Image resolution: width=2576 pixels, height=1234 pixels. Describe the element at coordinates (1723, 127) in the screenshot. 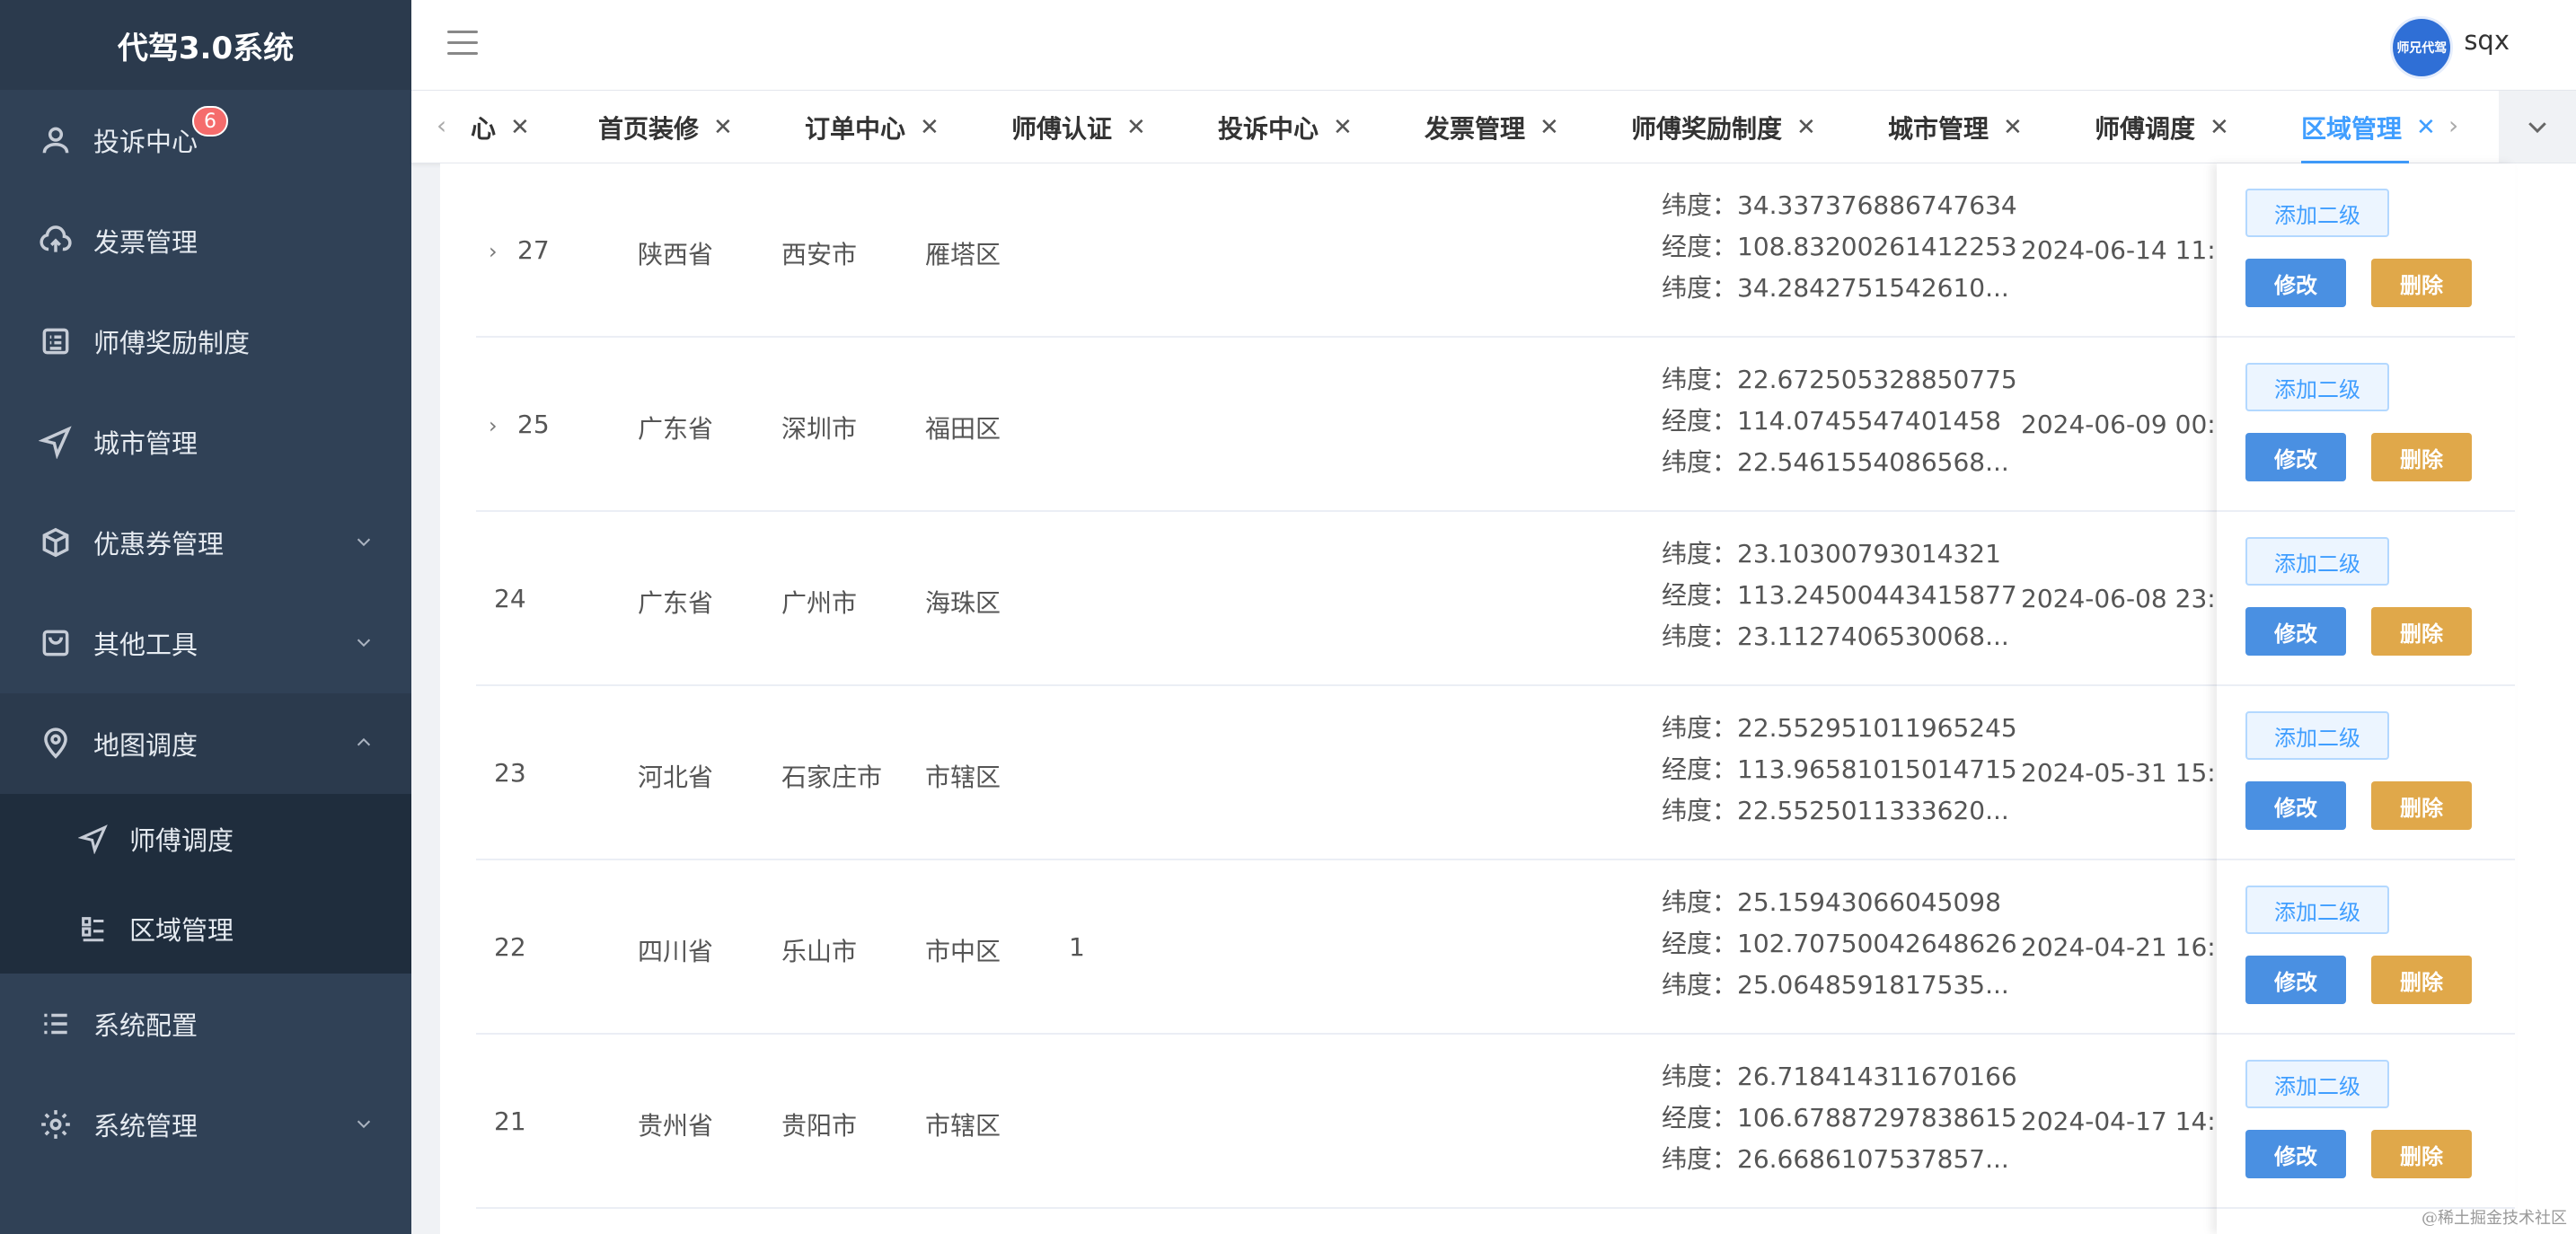

I see `tag-item: 师傅奖励制度 ✕` at that location.